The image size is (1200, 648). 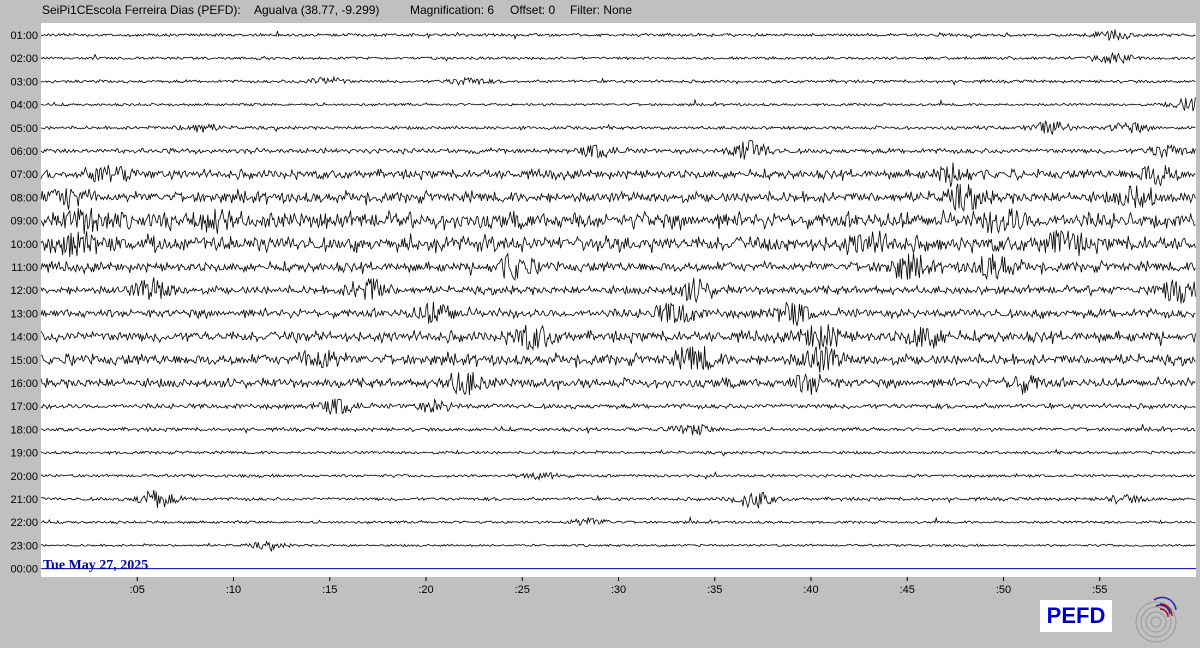 What do you see at coordinates (24, 546) in the screenshot?
I see `hour-label: 23:00` at bounding box center [24, 546].